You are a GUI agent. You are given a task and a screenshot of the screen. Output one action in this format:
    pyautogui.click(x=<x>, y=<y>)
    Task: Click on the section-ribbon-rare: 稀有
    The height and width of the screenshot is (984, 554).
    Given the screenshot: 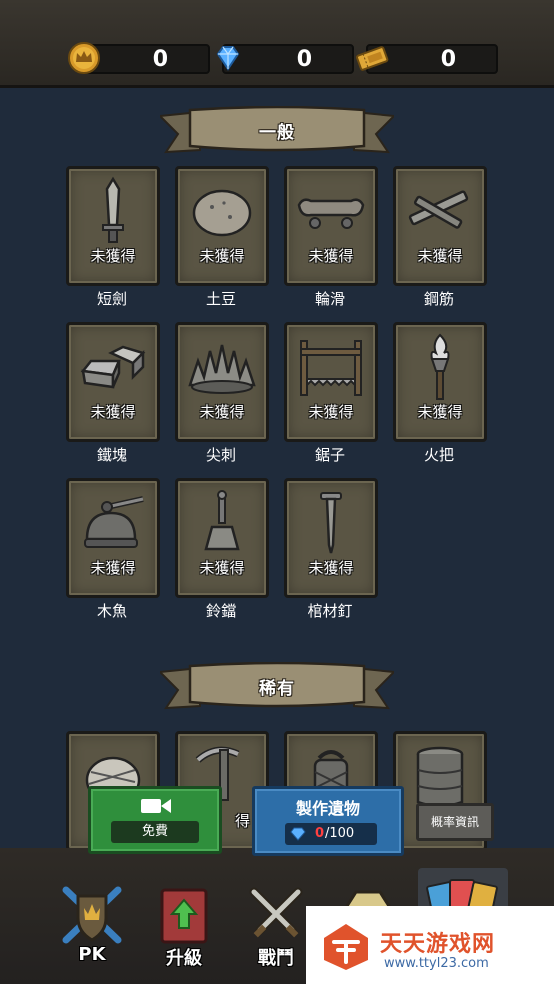 What is the action you would take?
    pyautogui.click(x=277, y=688)
    